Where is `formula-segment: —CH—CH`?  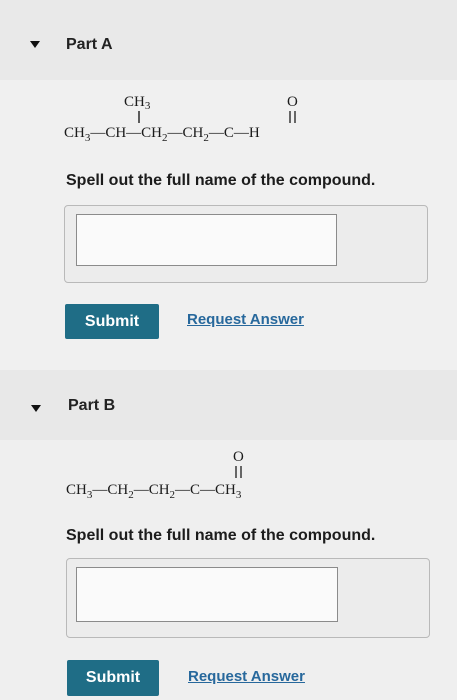 formula-segment: —CH—CH is located at coordinates (125, 133).